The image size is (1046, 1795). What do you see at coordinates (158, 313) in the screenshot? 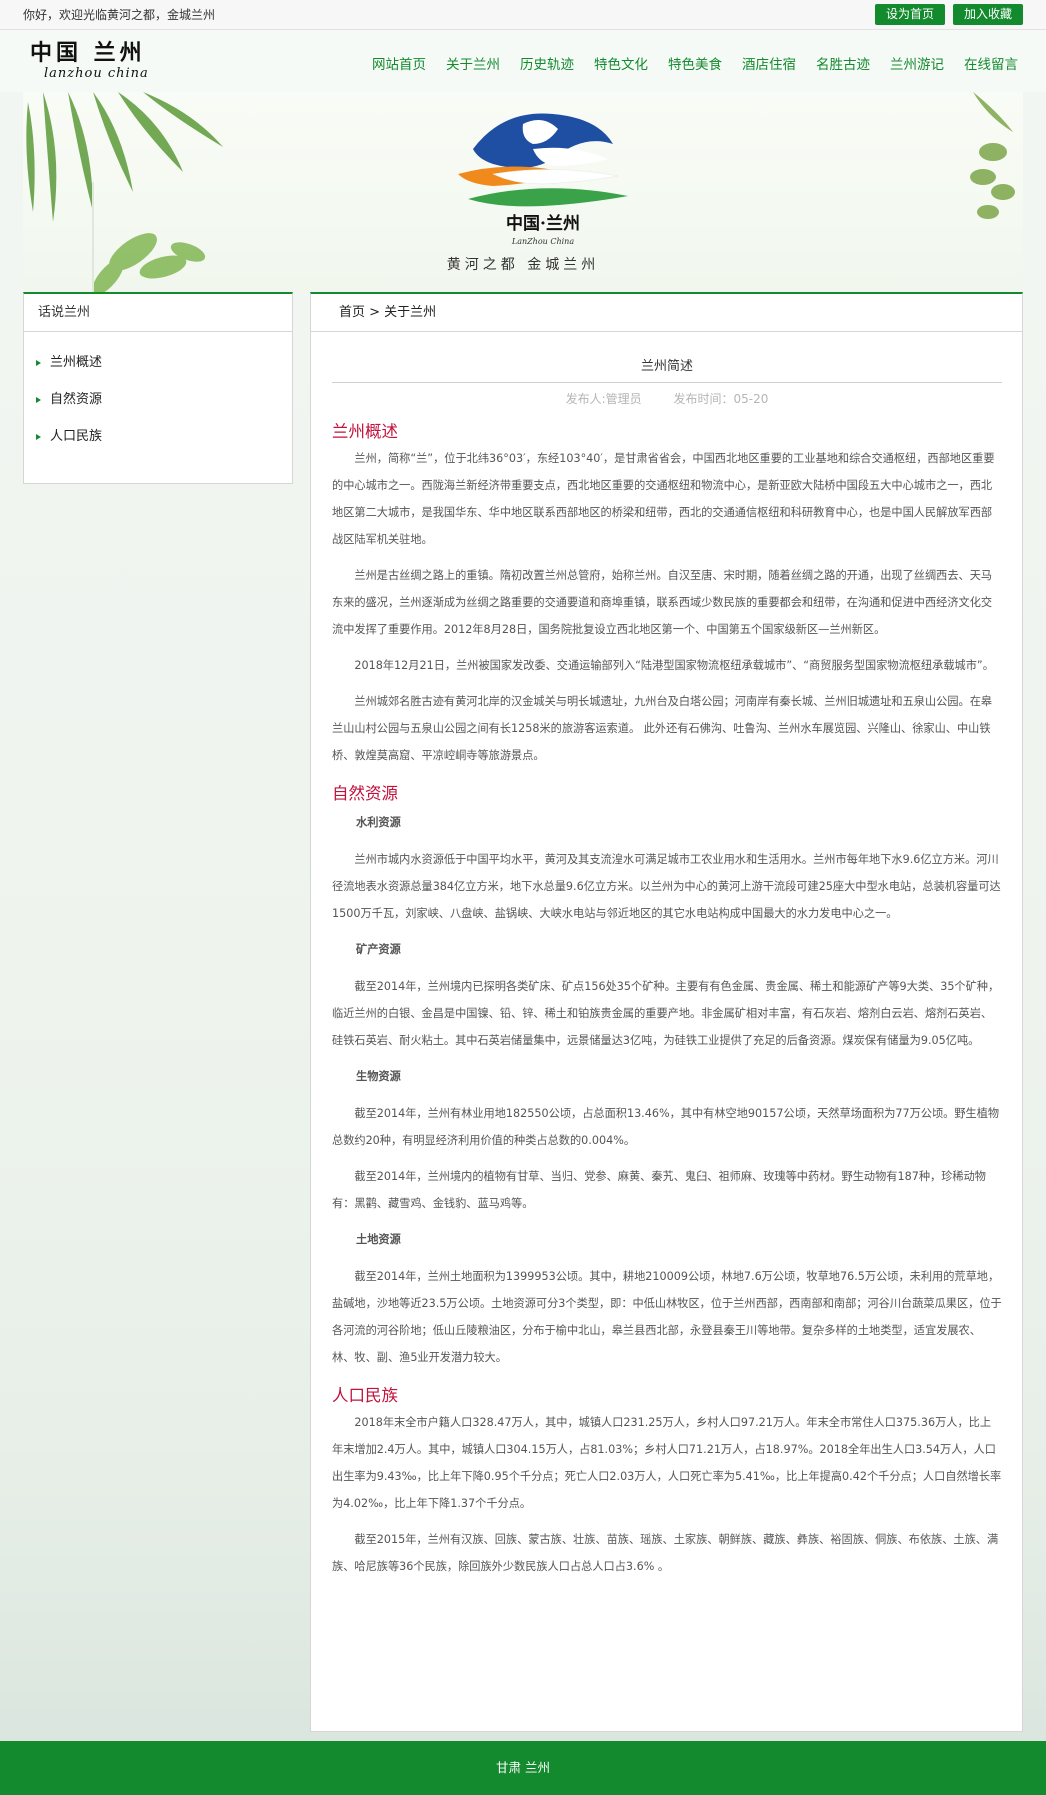
I see `sidebar-title: 话说兰州` at bounding box center [158, 313].